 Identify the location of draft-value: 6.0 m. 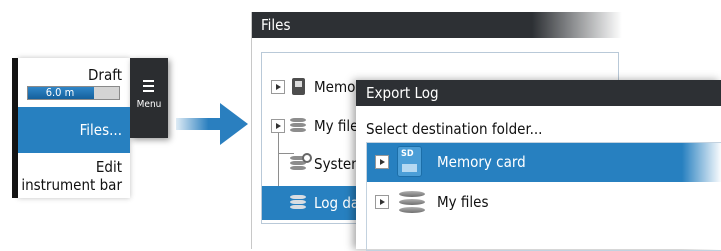
(60, 92).